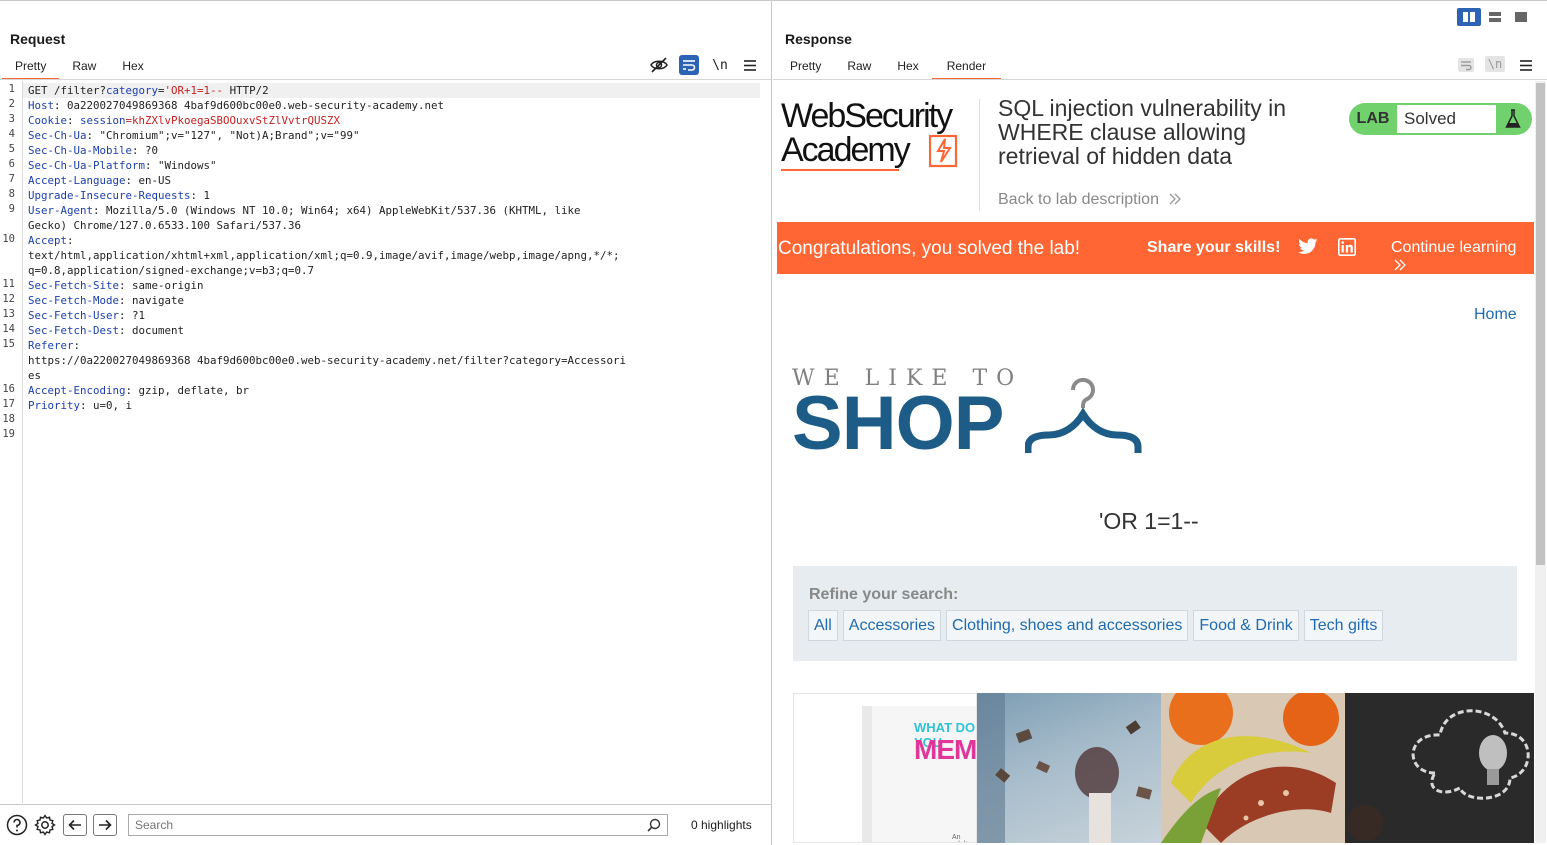 The image size is (1547, 845). What do you see at coordinates (395, 405) in the screenshot?
I see `code-line: Priority: u=0, i` at bounding box center [395, 405].